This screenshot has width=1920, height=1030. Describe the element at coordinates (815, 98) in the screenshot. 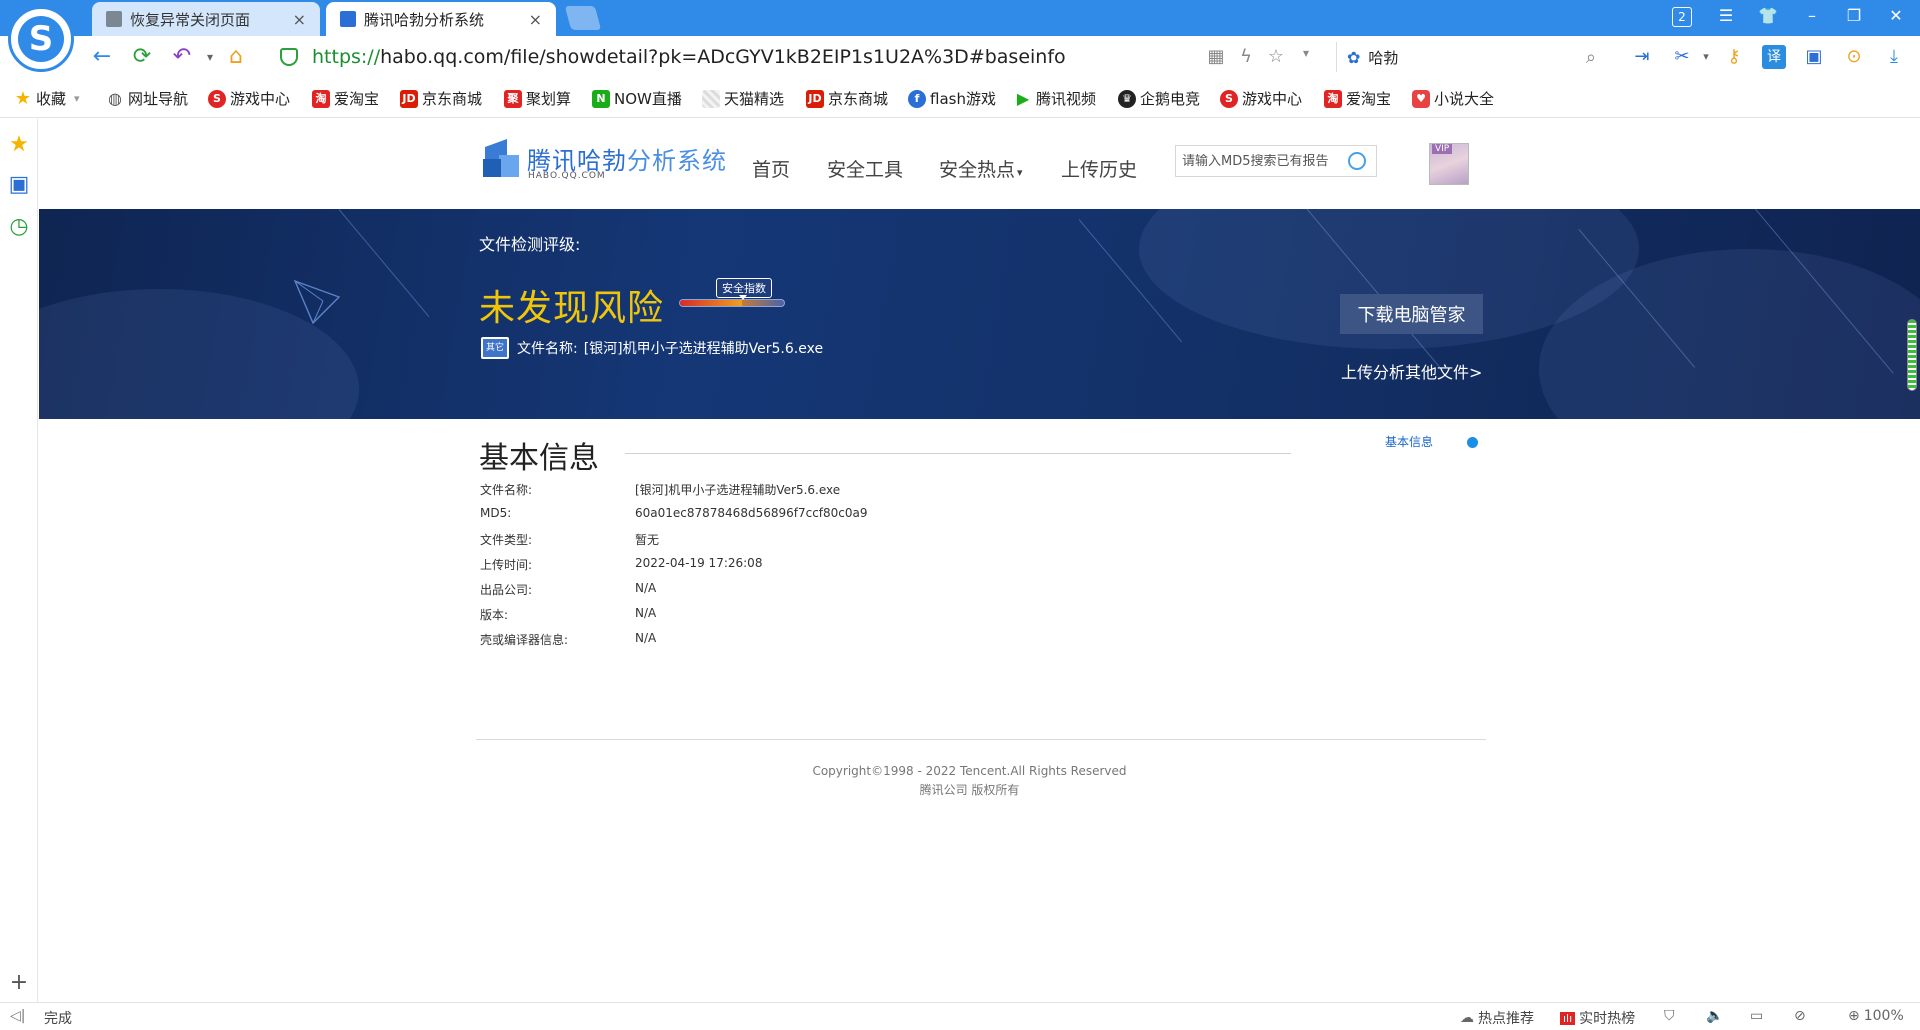

I see `jd-icon: JD` at that location.